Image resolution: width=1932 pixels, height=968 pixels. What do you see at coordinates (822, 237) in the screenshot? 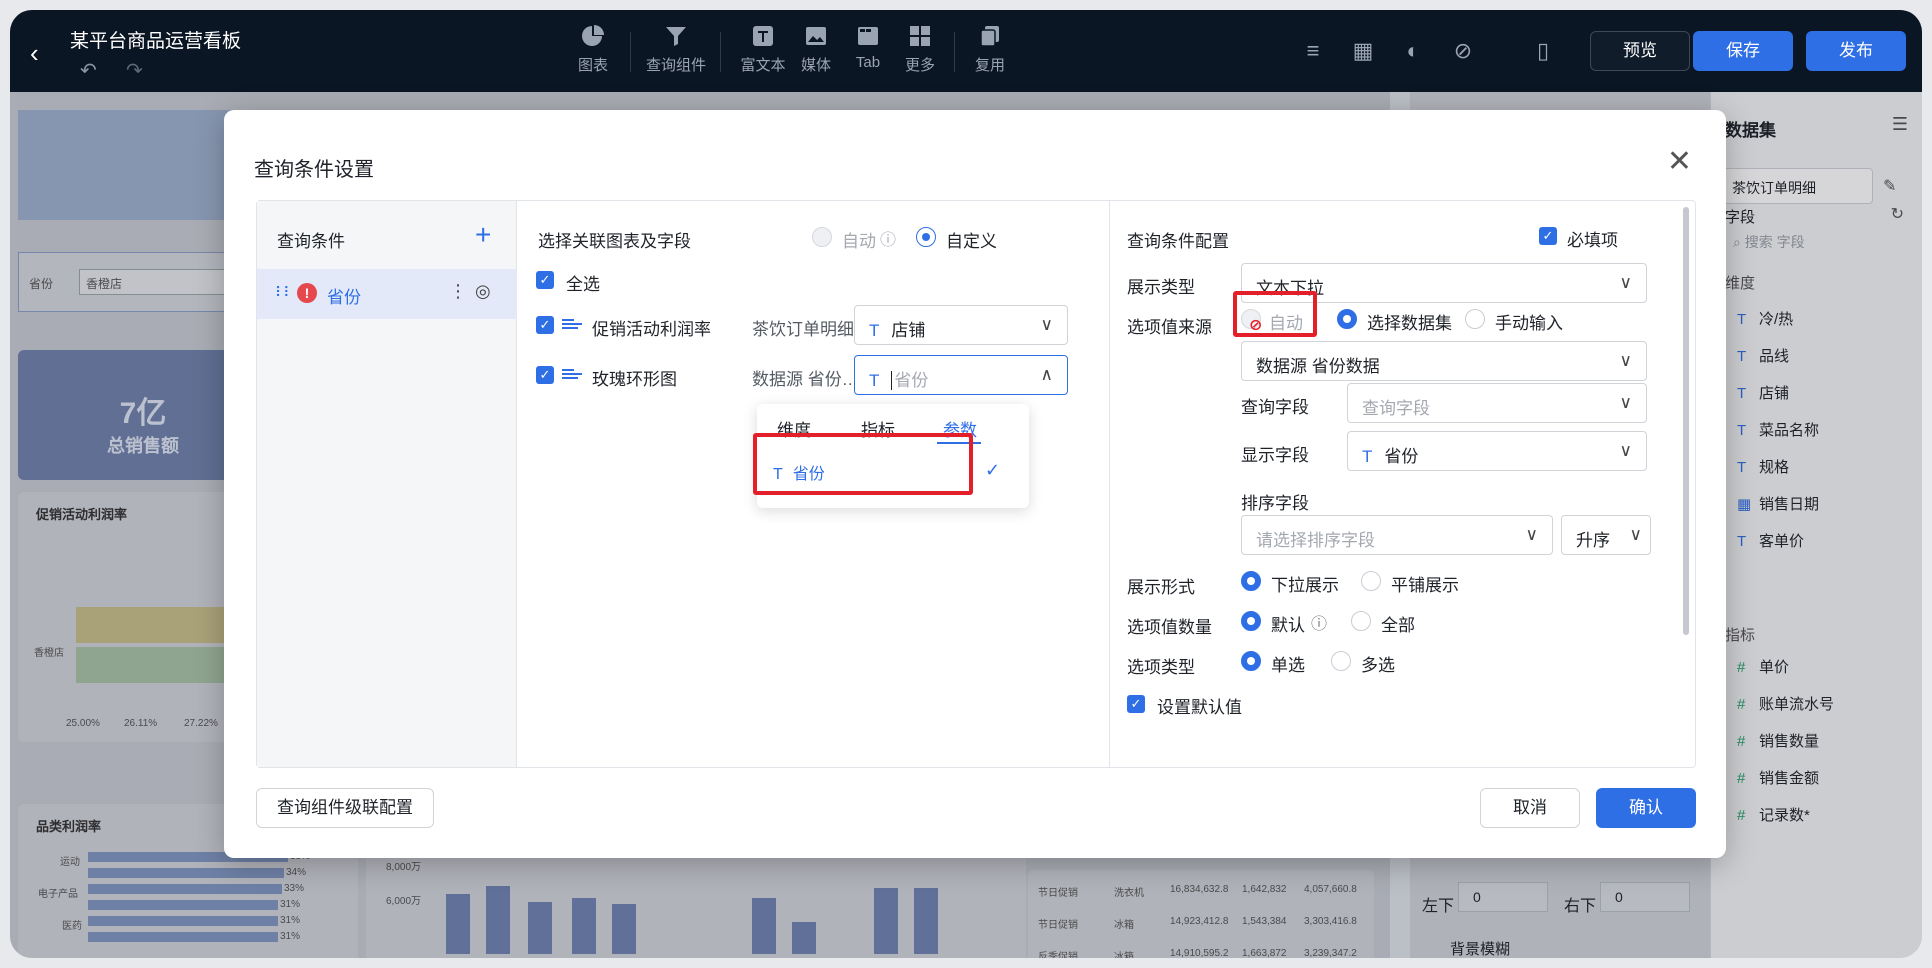
I see `link-auto-radio` at bounding box center [822, 237].